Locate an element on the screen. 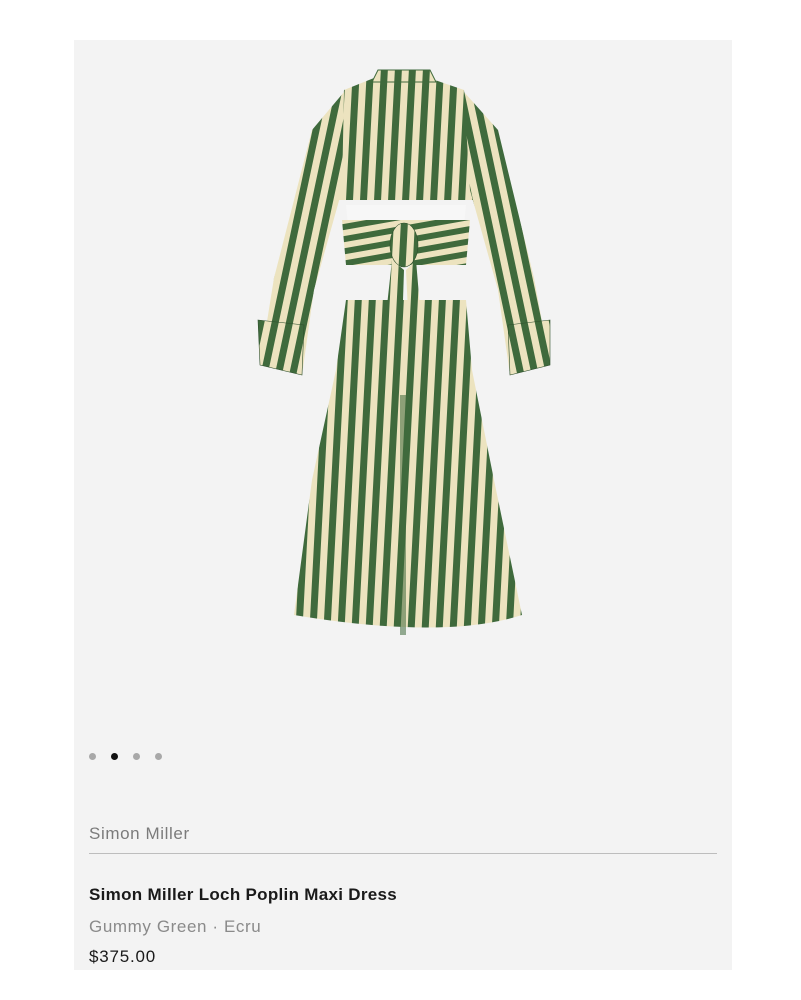  product-name: Simon Miller Loch Poplin Maxi Dress is located at coordinates (243, 895).